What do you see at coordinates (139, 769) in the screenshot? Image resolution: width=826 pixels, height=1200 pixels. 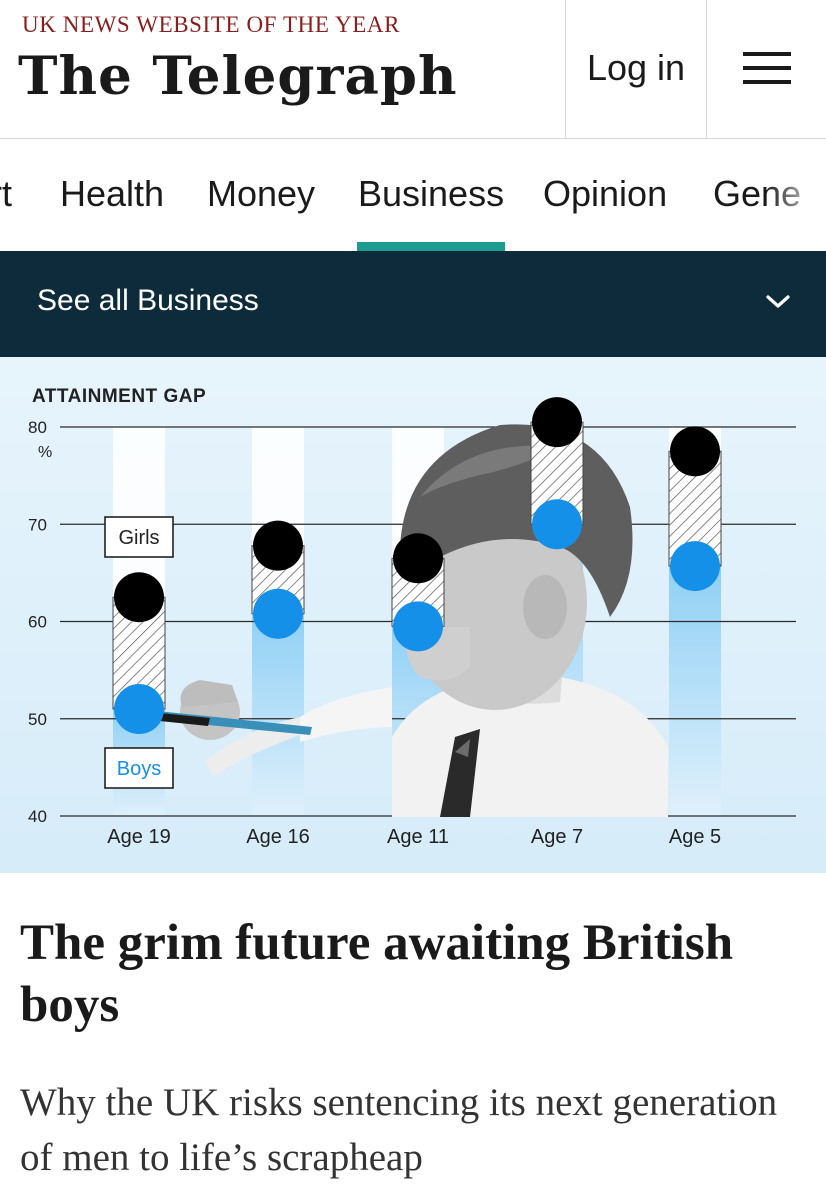 I see `boys-legend-label: Boys` at bounding box center [139, 769].